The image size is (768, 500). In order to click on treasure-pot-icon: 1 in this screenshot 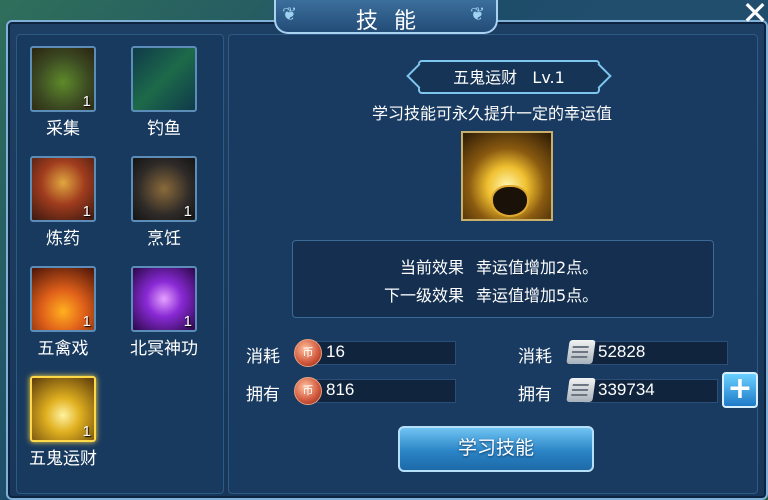, I will do `click(63, 409)`.